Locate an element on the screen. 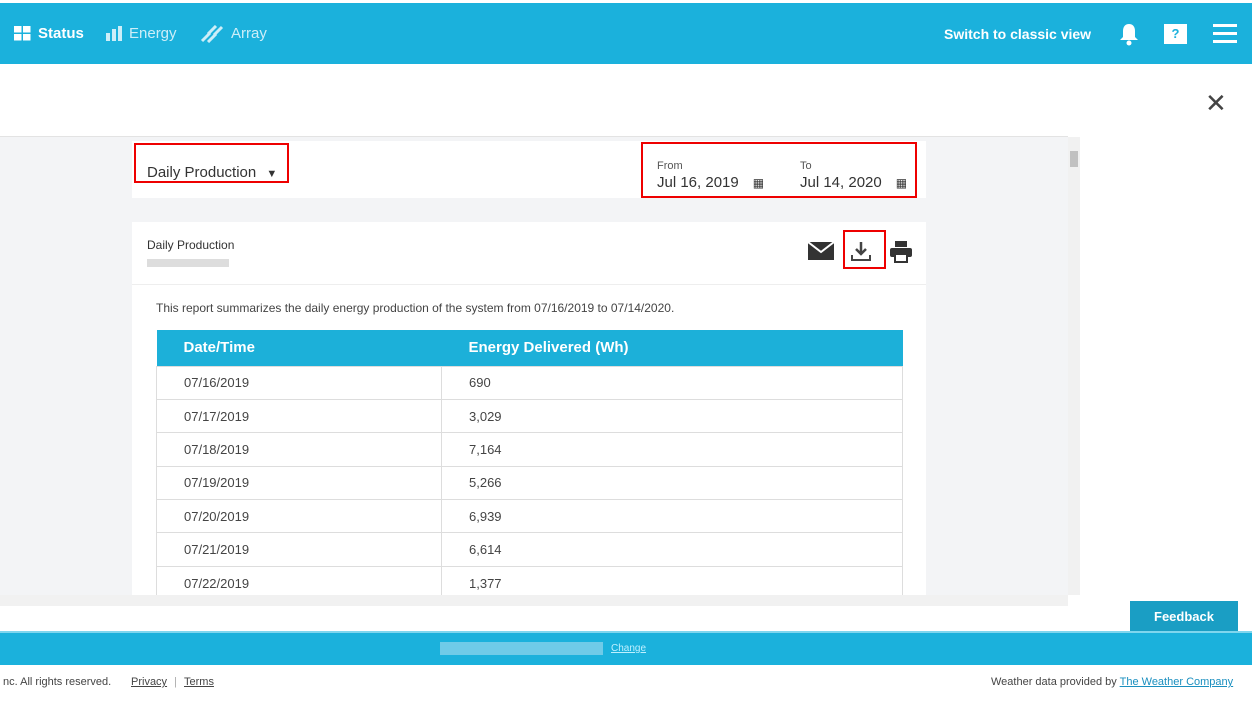 This screenshot has height=702, width=1252. bell-icon is located at coordinates (1129, 33).